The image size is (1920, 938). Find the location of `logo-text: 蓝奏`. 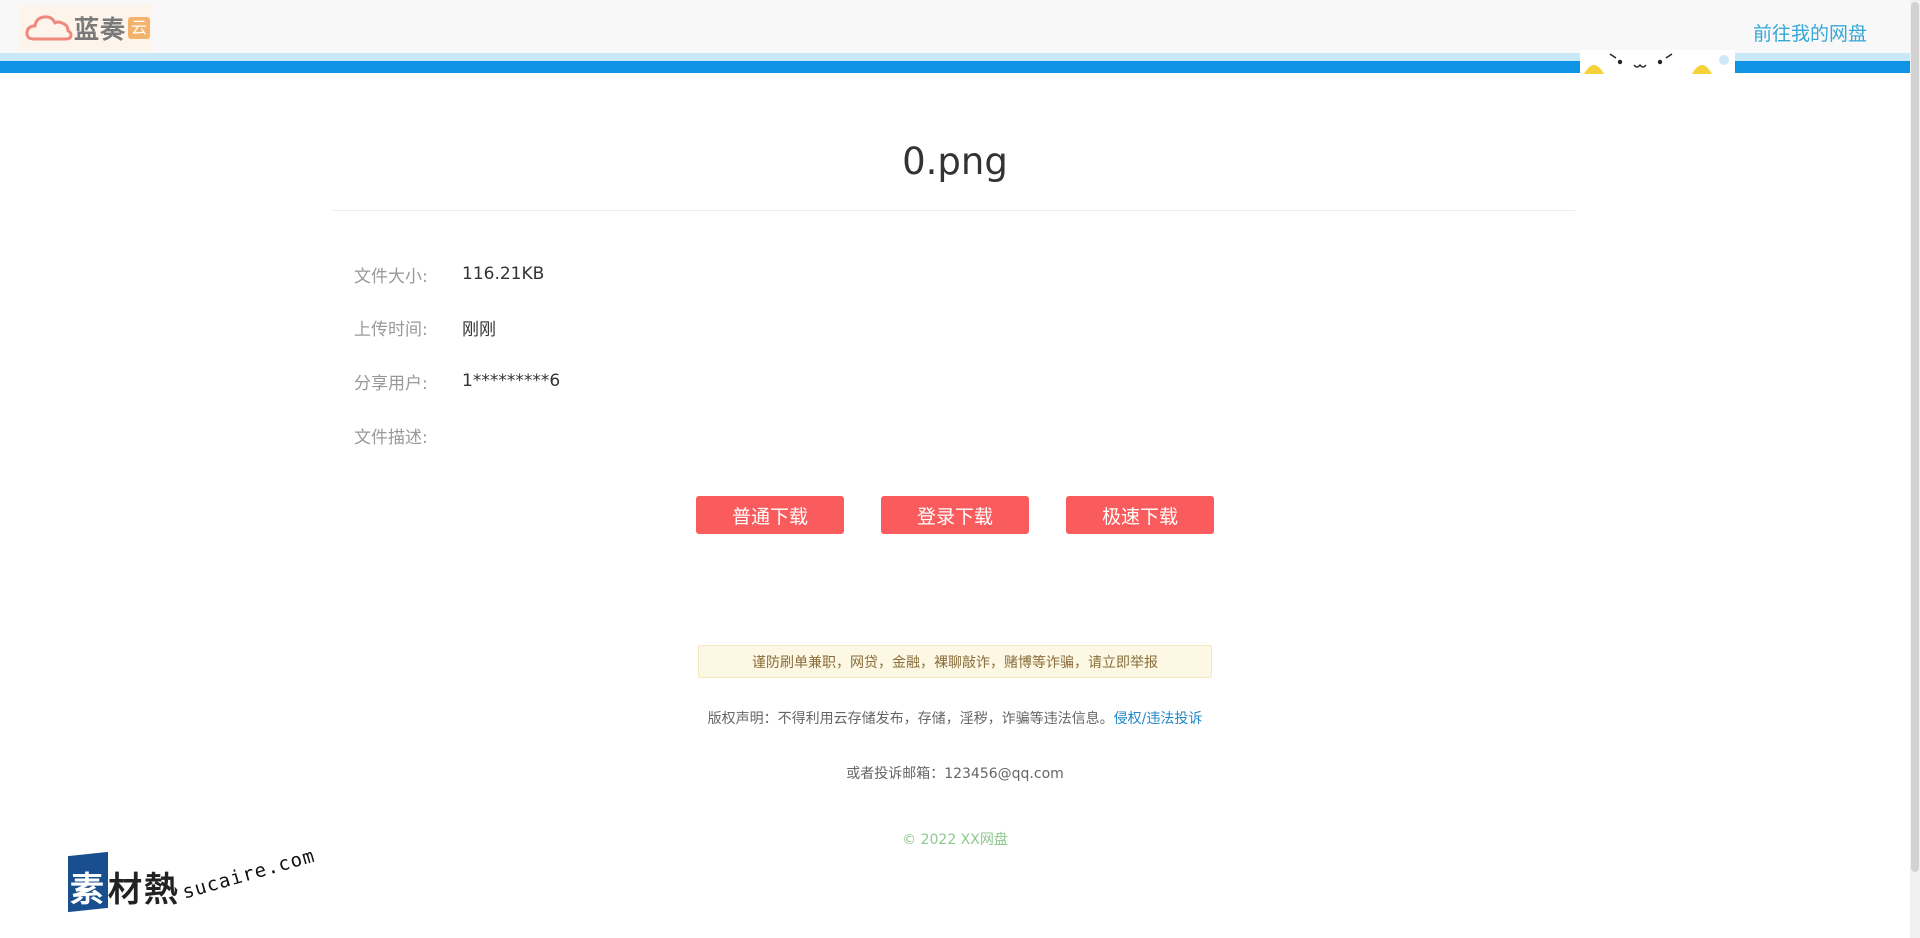

logo-text: 蓝奏 is located at coordinates (100, 29).